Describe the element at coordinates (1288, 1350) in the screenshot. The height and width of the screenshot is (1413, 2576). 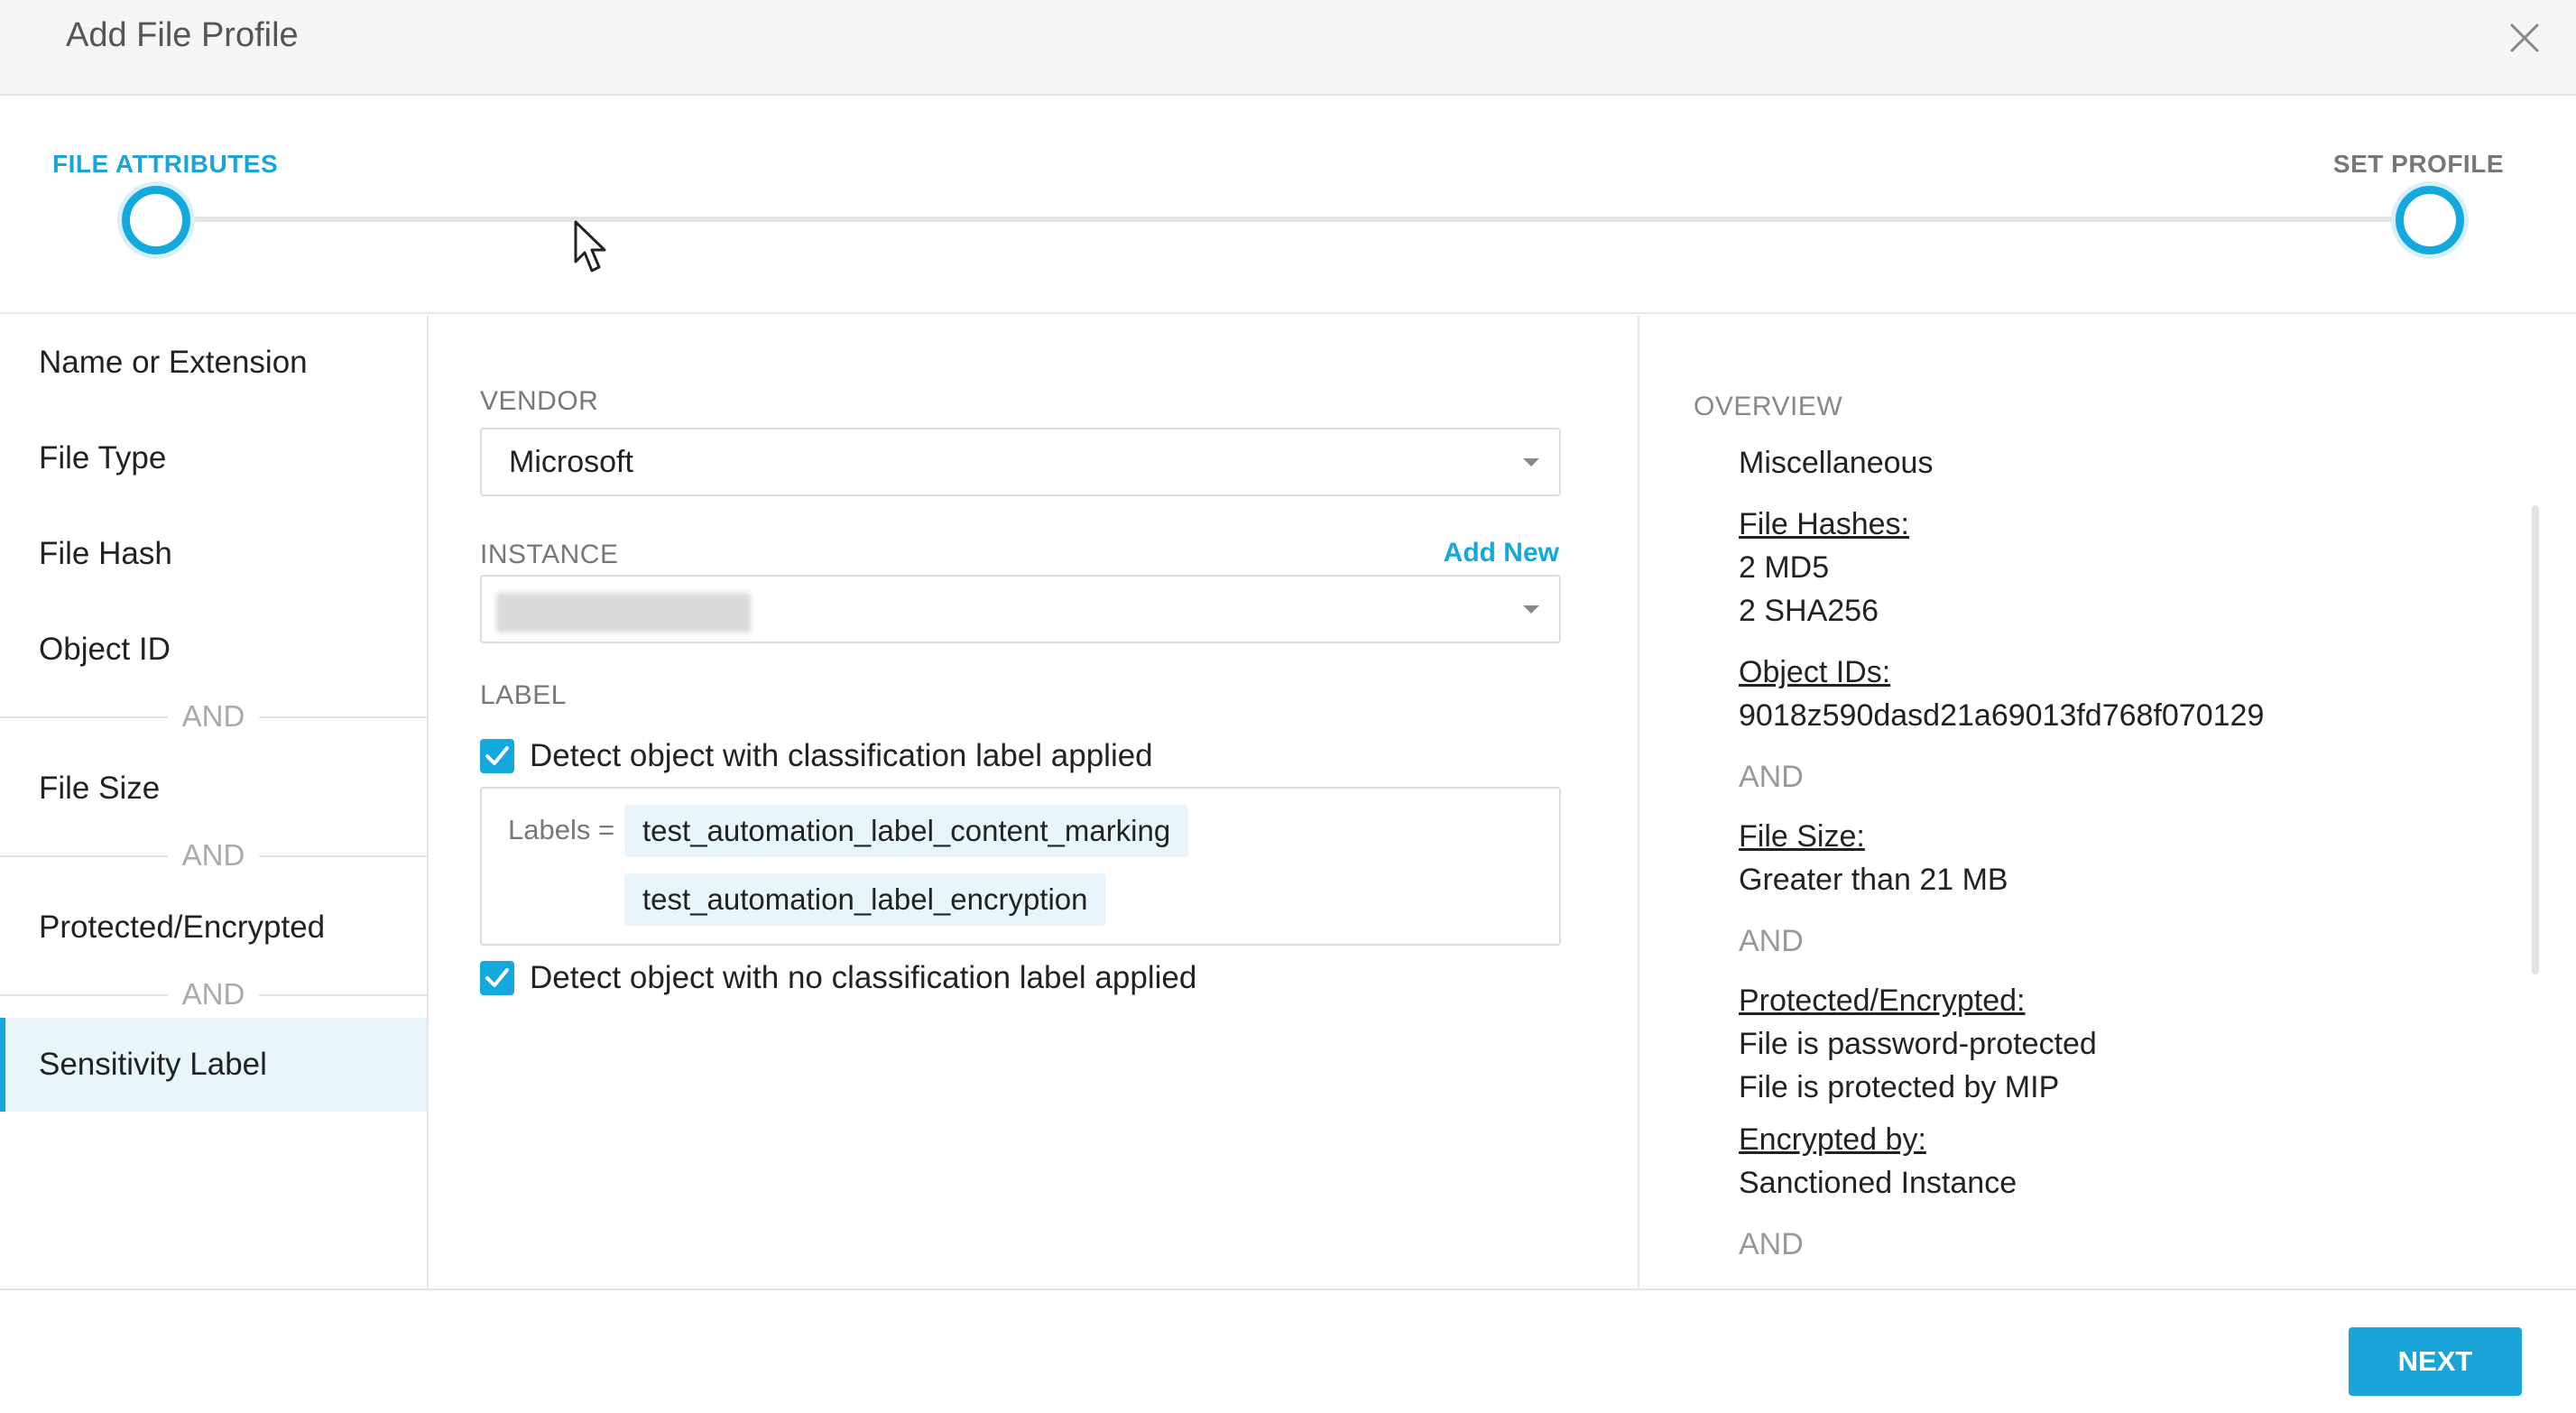
I see `dialog-footer: NEXT` at that location.